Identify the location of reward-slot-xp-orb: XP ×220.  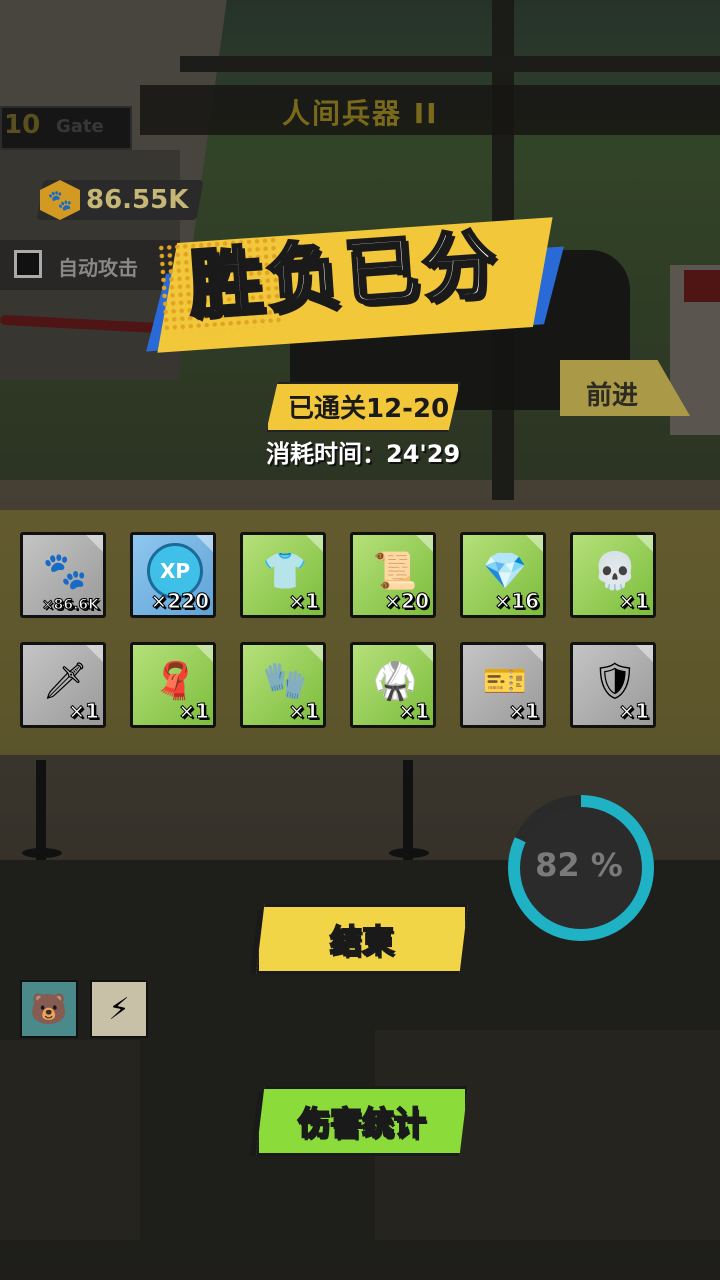
(173, 575).